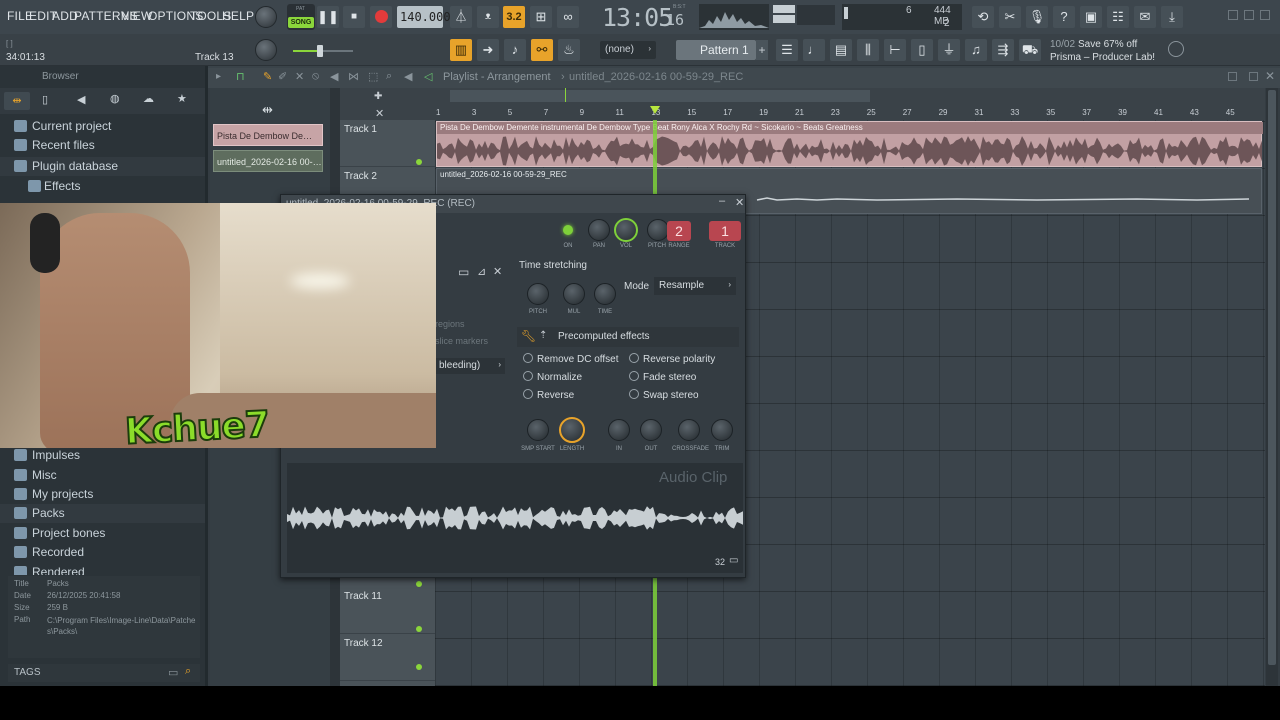 This screenshot has height=720, width=1280. I want to click on playlist-max-icon, so click(1253, 76).